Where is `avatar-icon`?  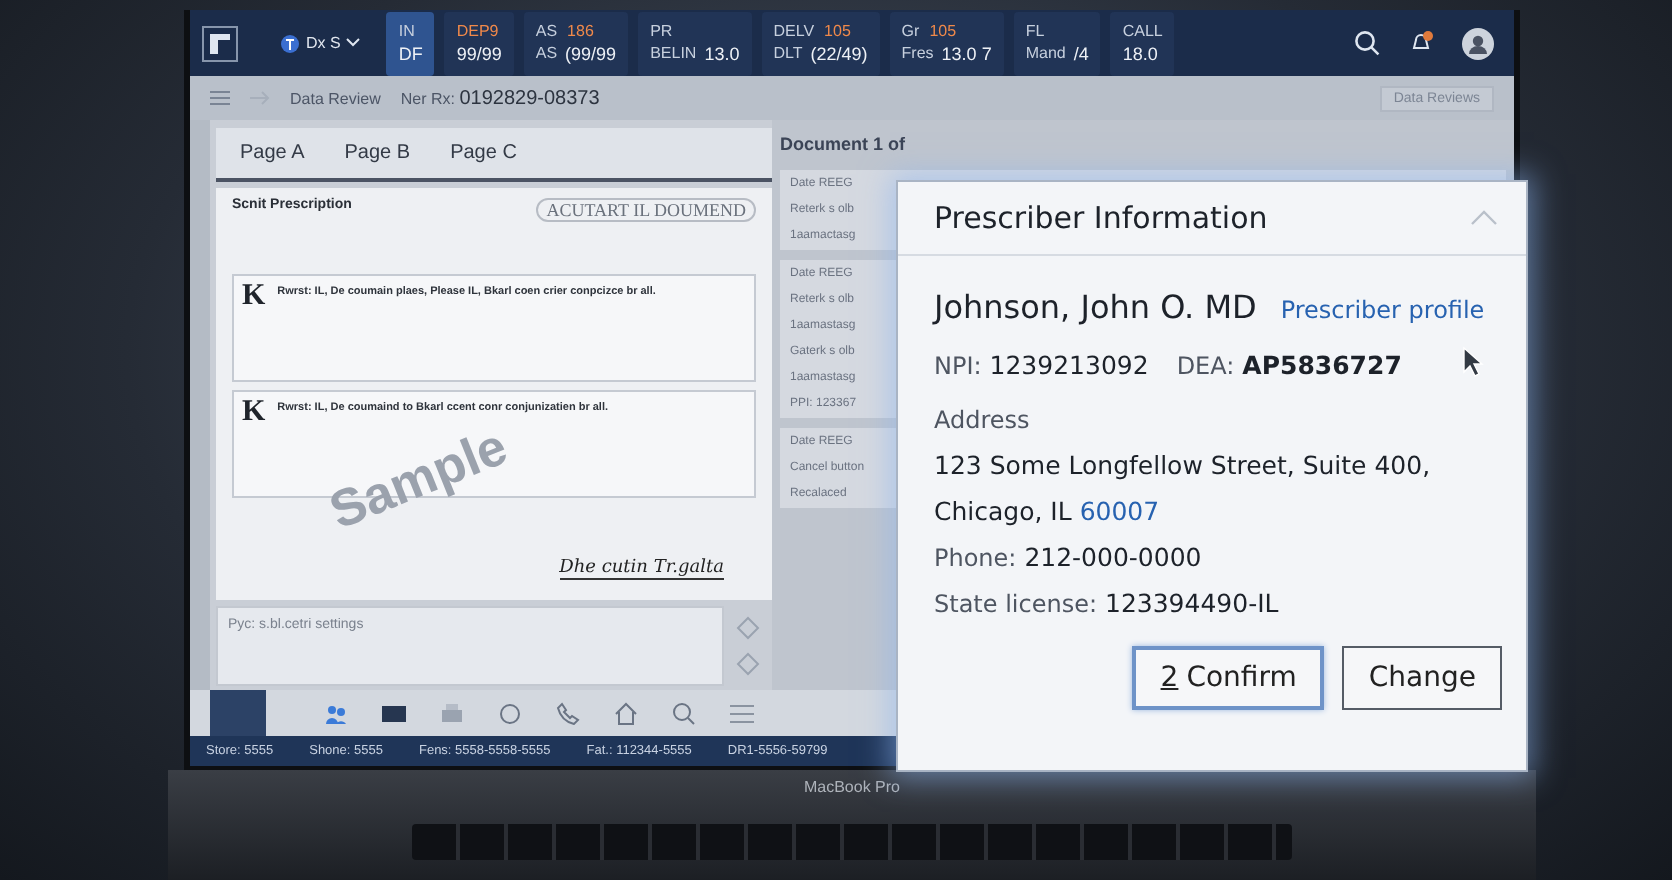
avatar-icon is located at coordinates (1478, 43).